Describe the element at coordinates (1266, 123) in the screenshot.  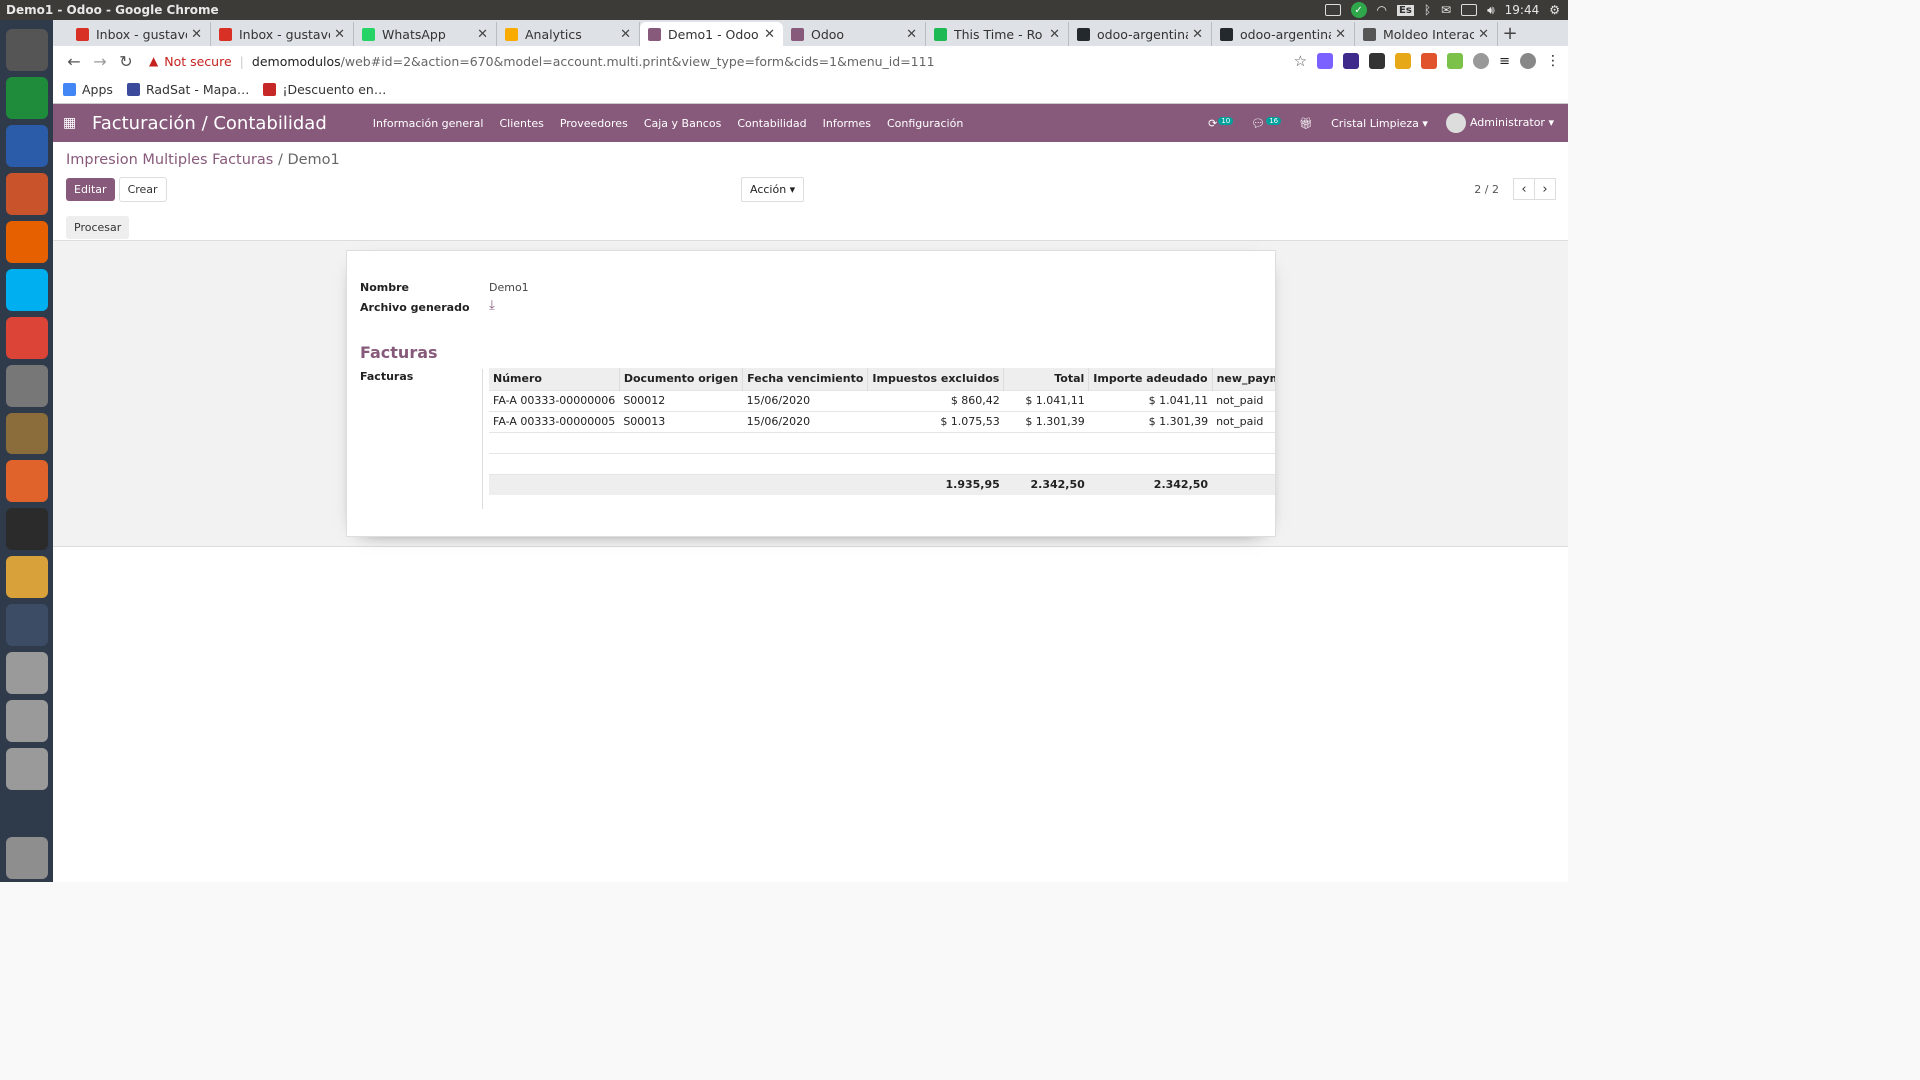
I see `messages-icon: 💬︎ 16` at that location.